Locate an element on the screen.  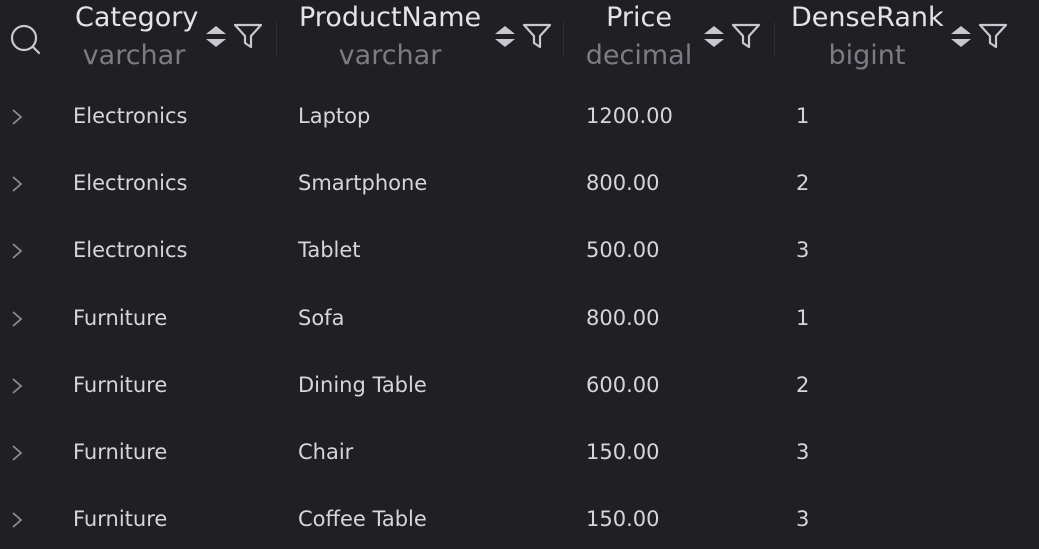
cell-productname: Smartphone is located at coordinates (363, 183).